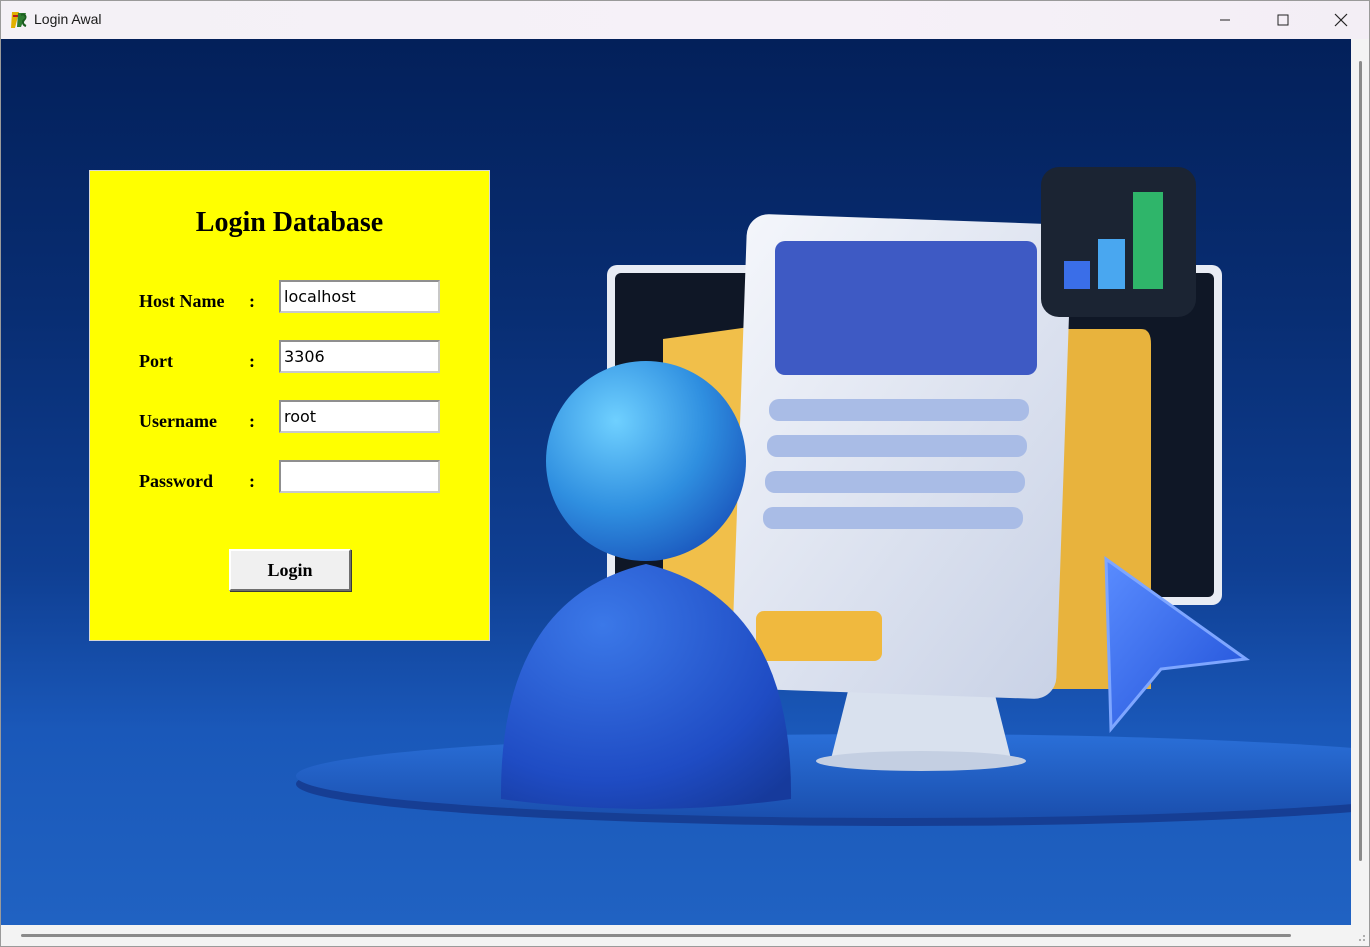 The width and height of the screenshot is (1370, 947). Describe the element at coordinates (656, 935) in the screenshot. I see `horizontal-scroll-thumb` at that location.